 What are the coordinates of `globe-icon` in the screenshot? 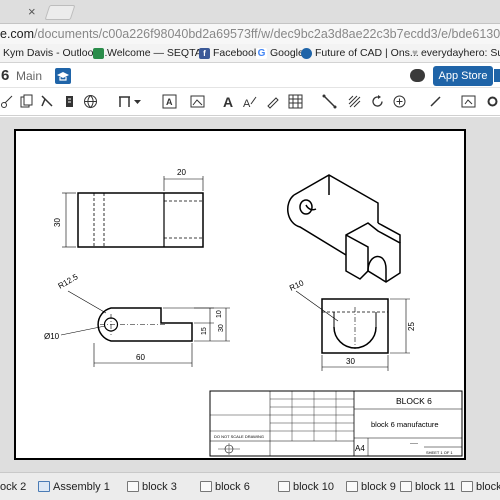 It's located at (90, 101).